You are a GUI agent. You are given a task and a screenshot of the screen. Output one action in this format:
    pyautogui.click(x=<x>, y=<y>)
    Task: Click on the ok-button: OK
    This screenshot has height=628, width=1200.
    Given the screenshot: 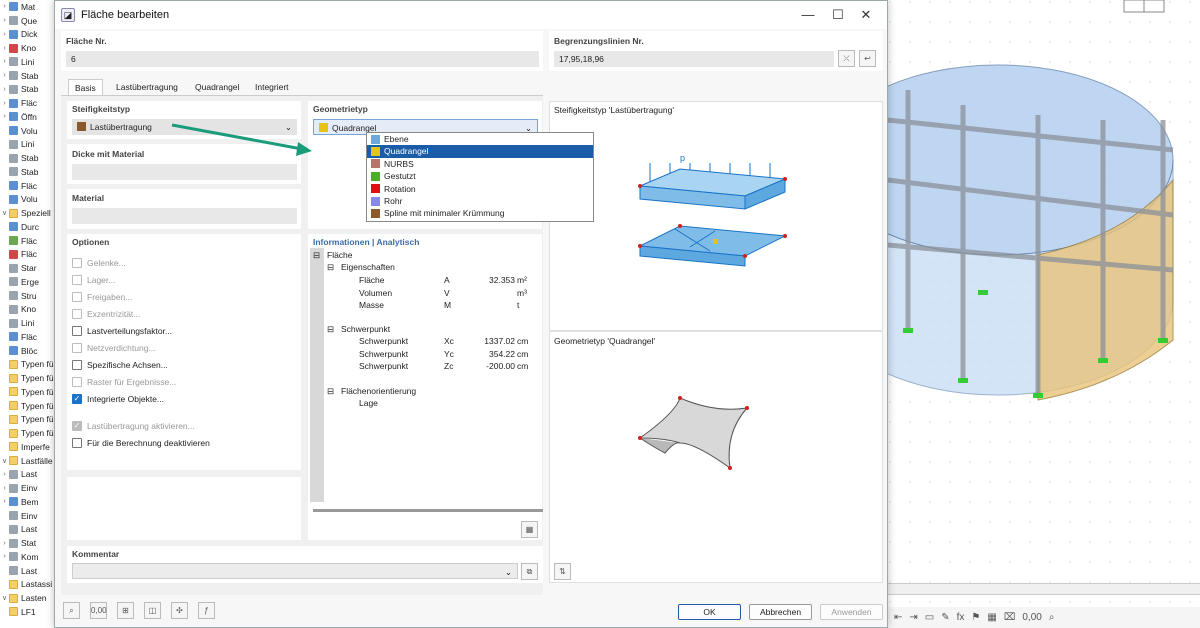 What is the action you would take?
    pyautogui.click(x=709, y=612)
    